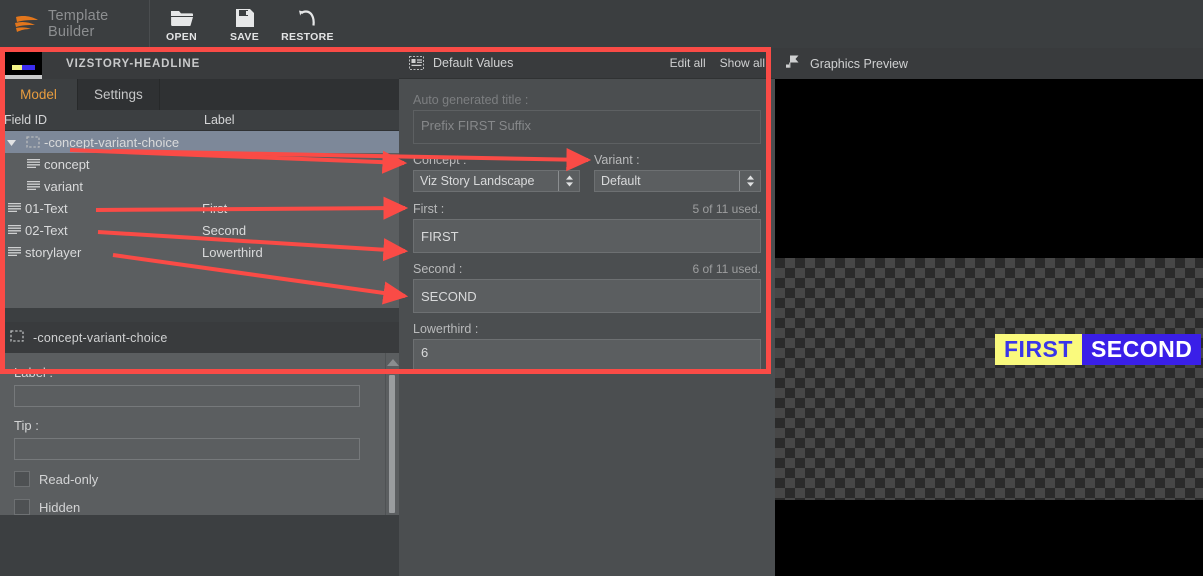 This screenshot has height=576, width=1203. Describe the element at coordinates (587, 296) in the screenshot. I see `second-input` at that location.